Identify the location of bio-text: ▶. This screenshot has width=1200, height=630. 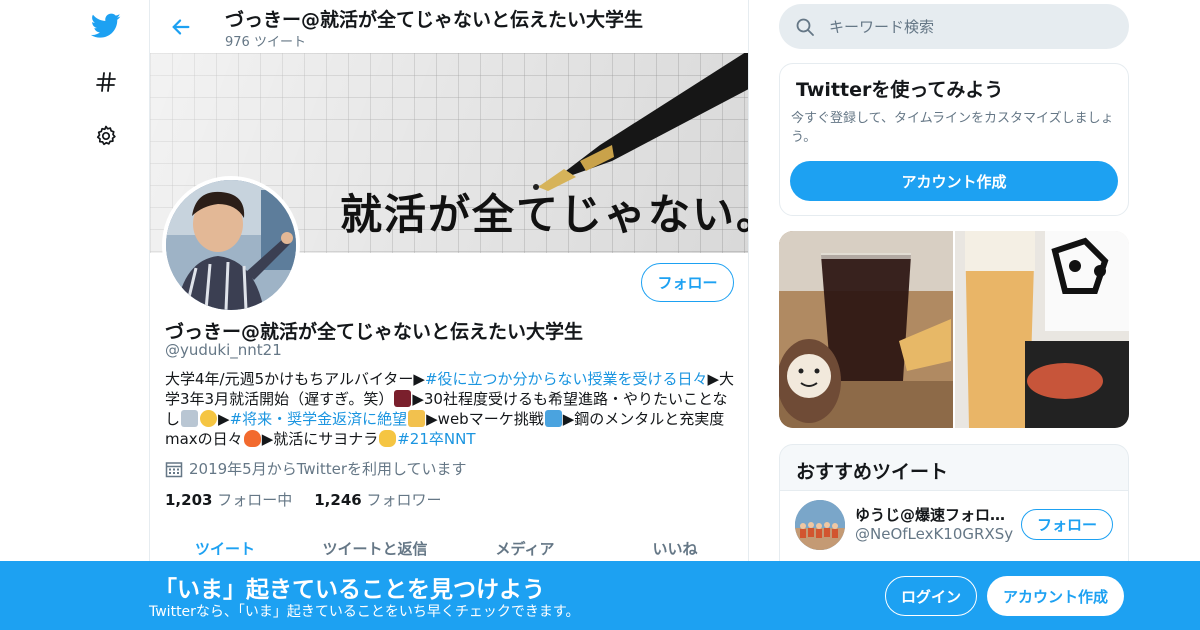
(224, 419).